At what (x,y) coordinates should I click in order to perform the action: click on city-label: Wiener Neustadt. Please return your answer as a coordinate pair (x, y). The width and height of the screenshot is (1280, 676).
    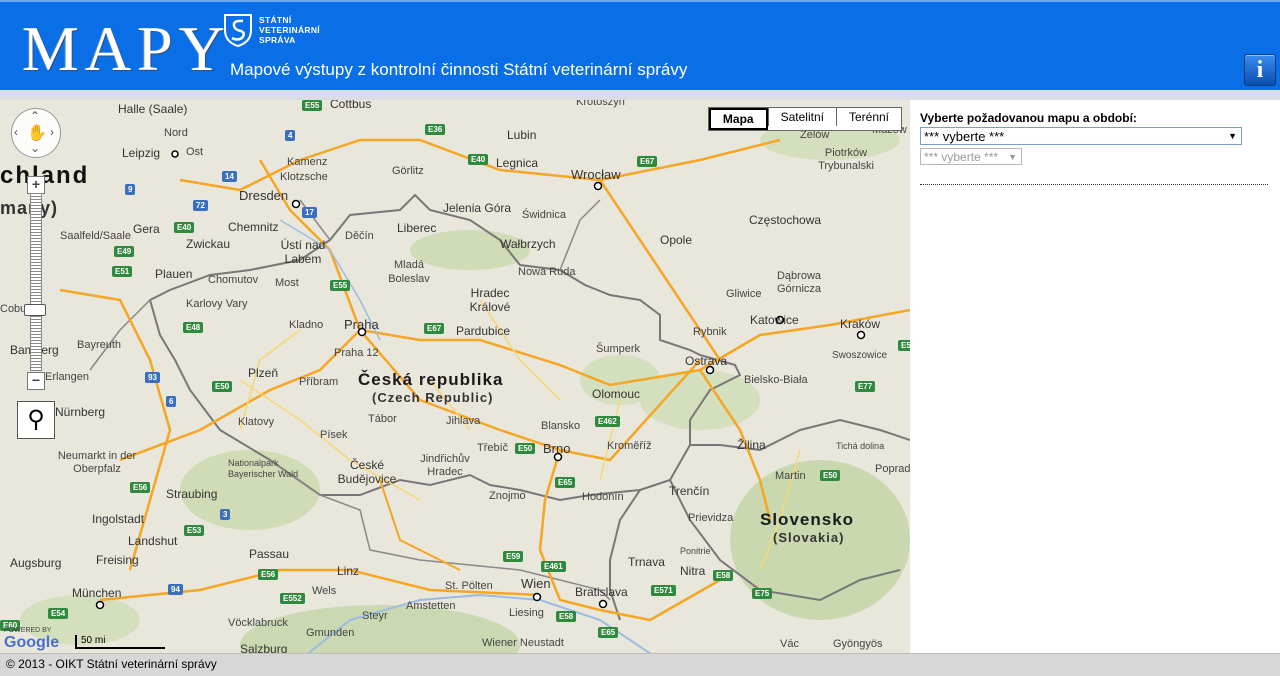
    Looking at the image, I should click on (523, 643).